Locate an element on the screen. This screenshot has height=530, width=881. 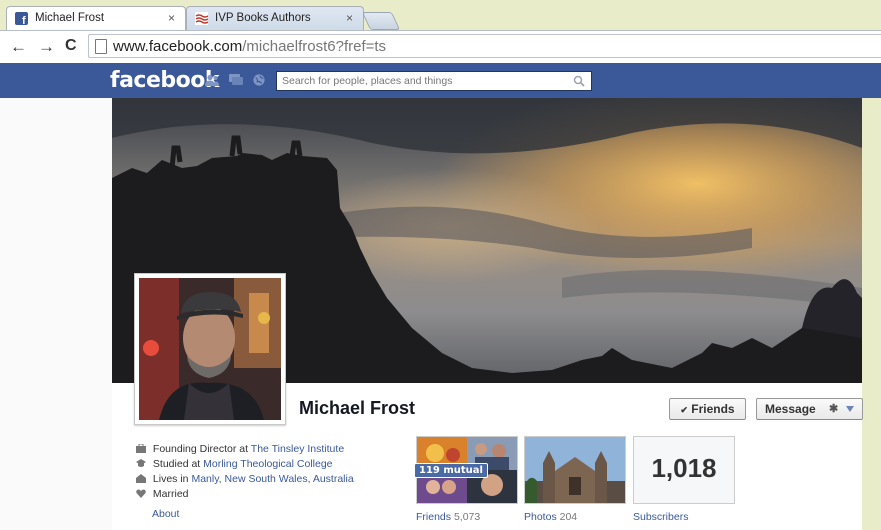
tab-ivp-books-authors: IVP Books Authors × is located at coordinates (275, 18).